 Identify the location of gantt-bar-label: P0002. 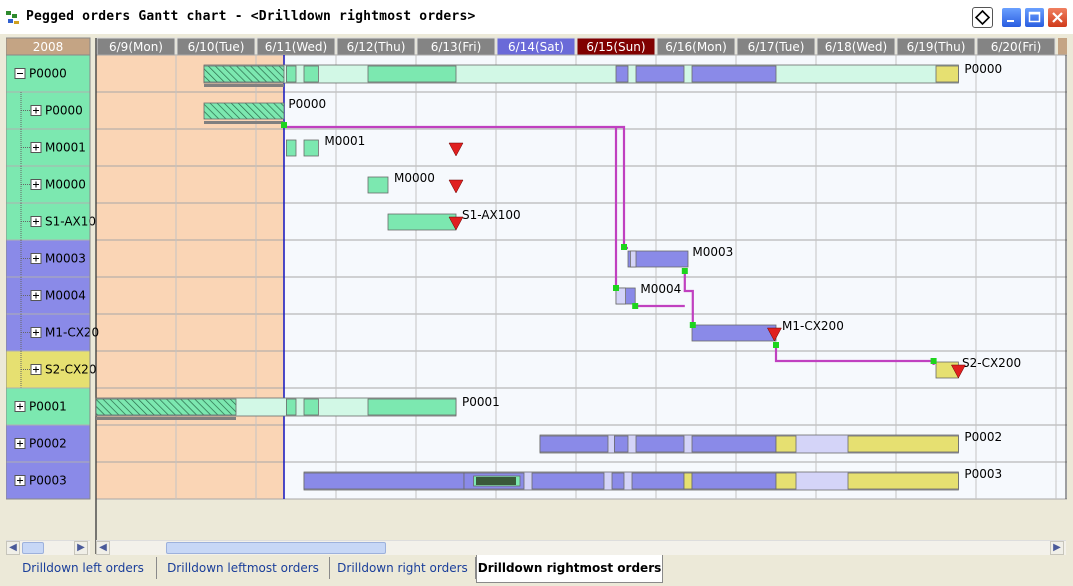
(983, 437).